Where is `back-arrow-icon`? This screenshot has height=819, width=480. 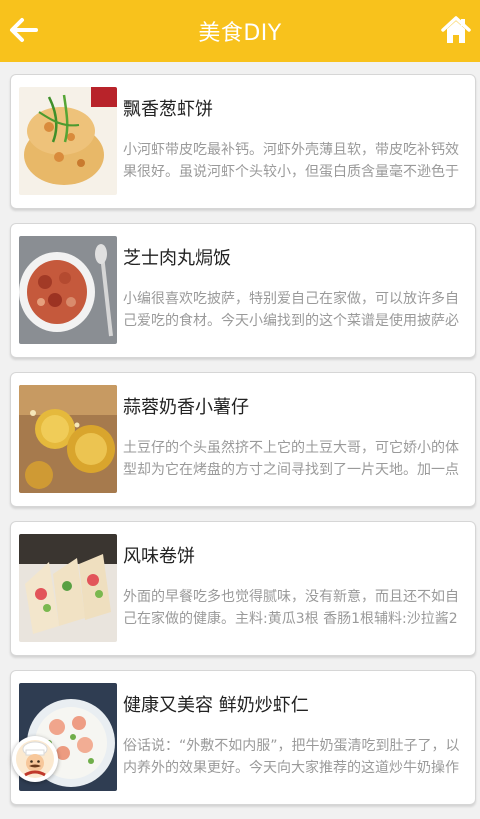
back-arrow-icon is located at coordinates (24, 30).